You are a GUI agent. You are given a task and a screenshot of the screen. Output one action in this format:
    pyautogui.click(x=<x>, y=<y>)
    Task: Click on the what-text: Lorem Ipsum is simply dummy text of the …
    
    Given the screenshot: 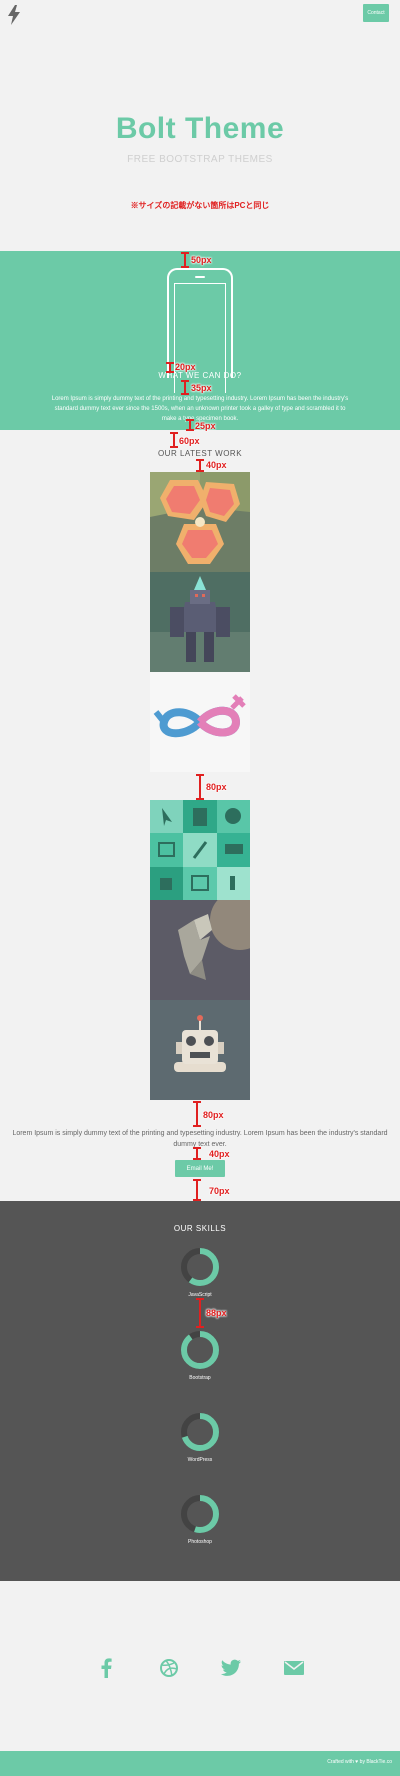 What is the action you would take?
    pyautogui.click(x=200, y=409)
    